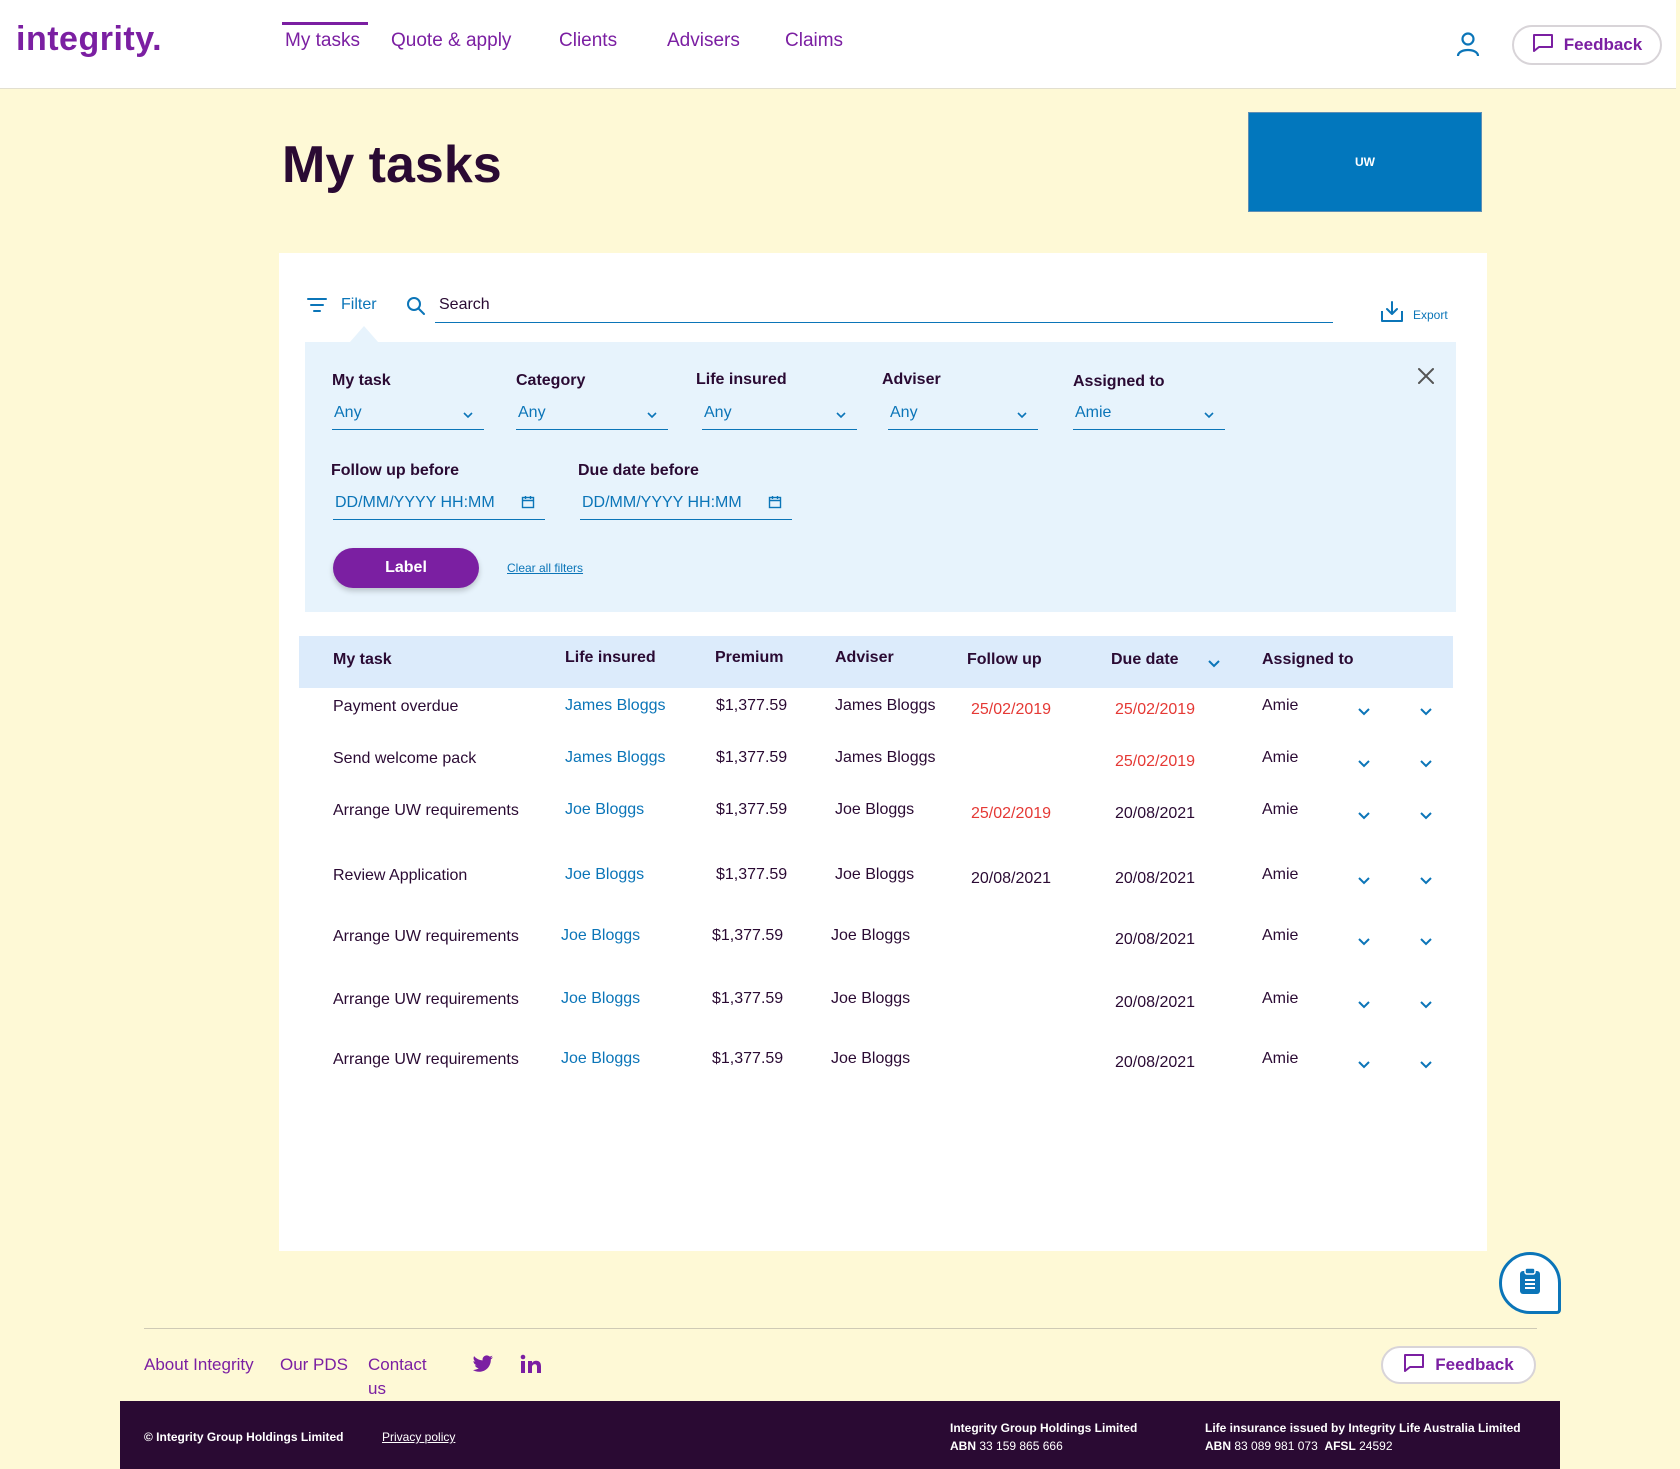  Describe the element at coordinates (1392, 314) in the screenshot. I see `export-icon` at that location.